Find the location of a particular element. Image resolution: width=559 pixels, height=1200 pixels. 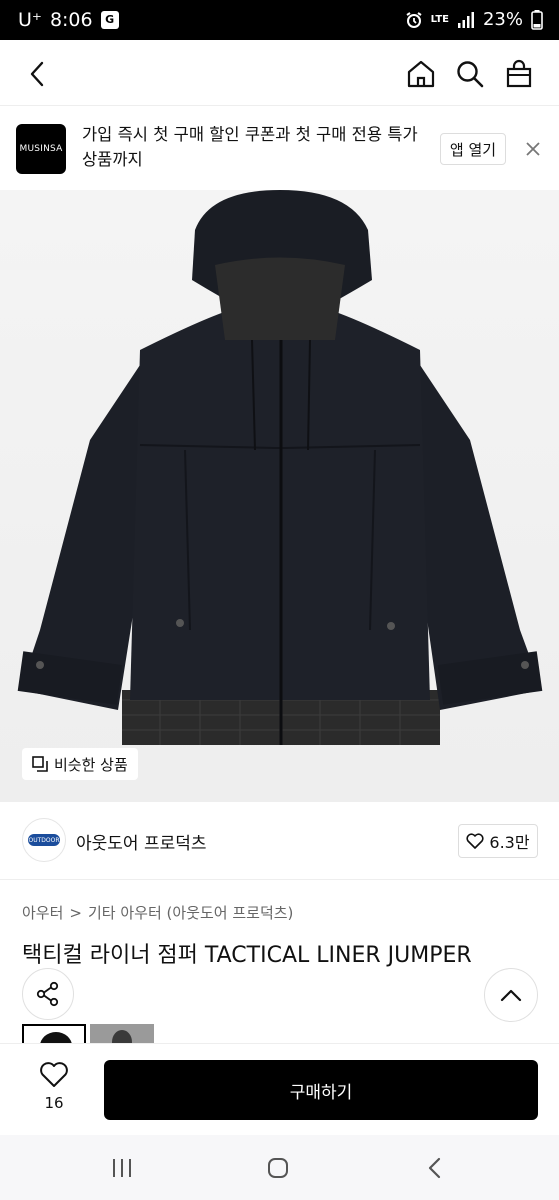

wishlist-button: 16 is located at coordinates (54, 1086).